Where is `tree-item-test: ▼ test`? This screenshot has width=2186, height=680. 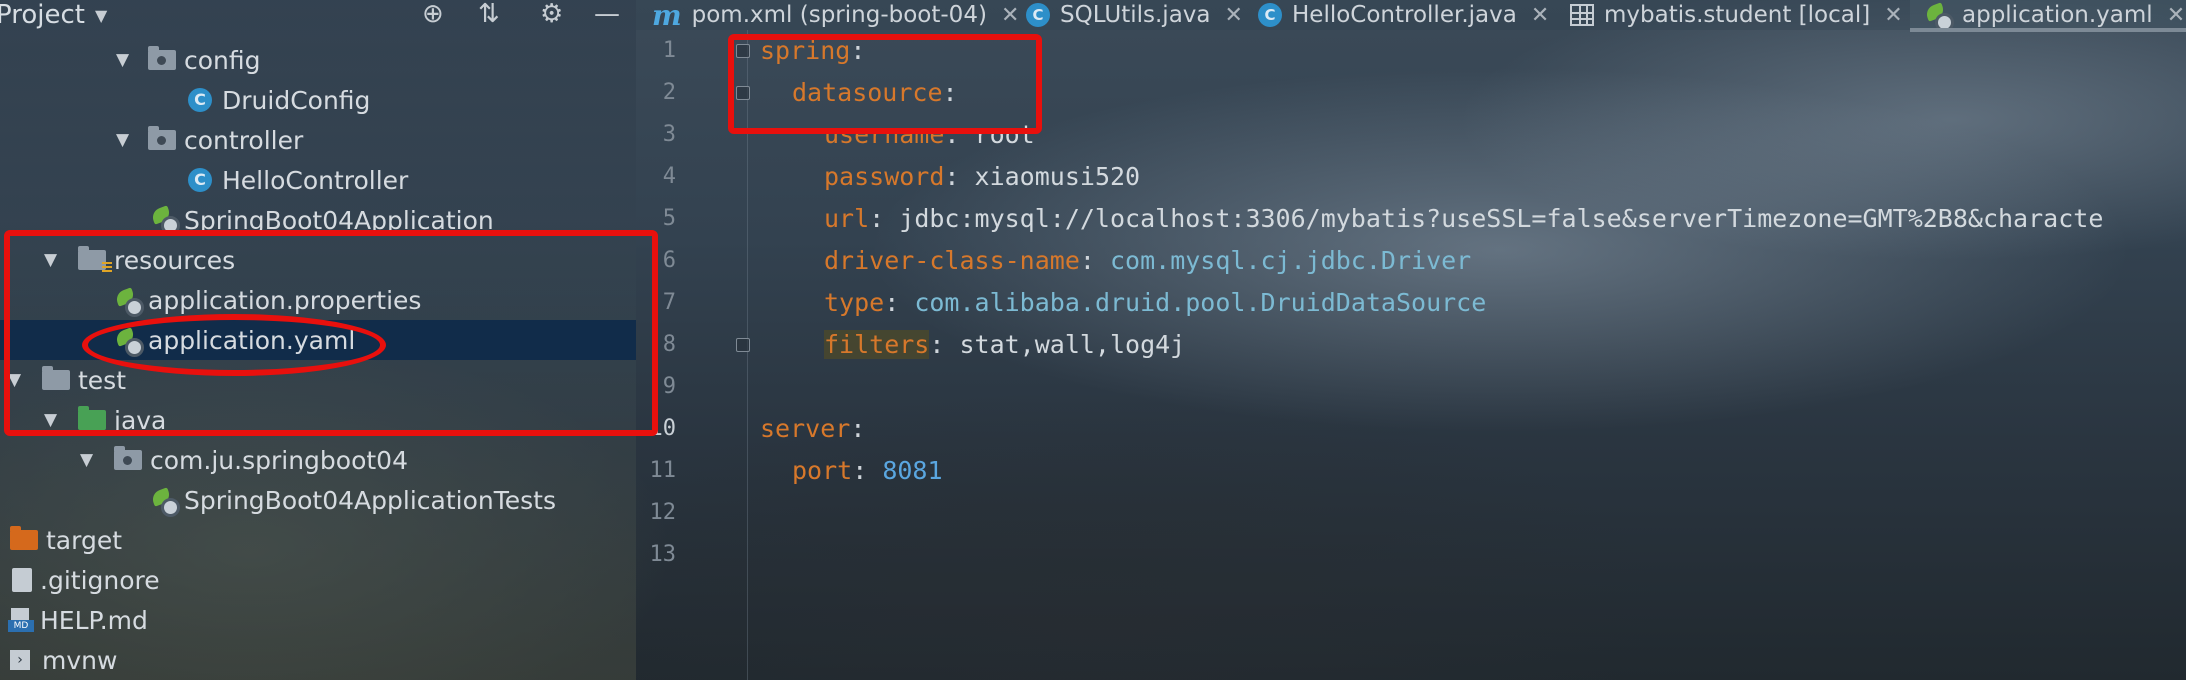
tree-item-test: ▼ test is located at coordinates (318, 380).